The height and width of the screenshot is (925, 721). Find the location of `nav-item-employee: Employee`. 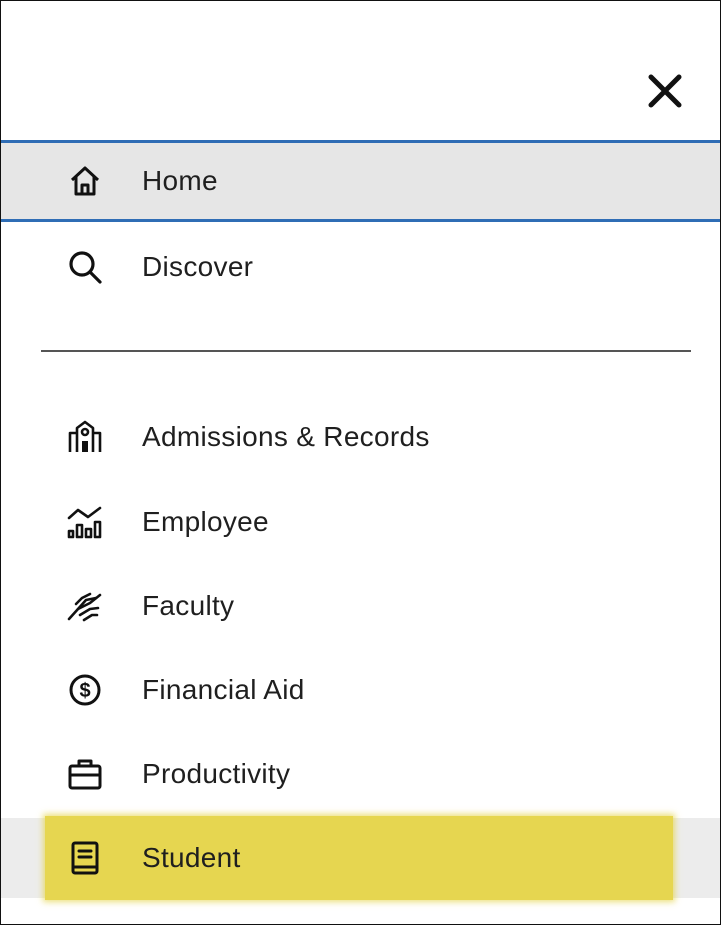

nav-item-employee: Employee is located at coordinates (360, 522).